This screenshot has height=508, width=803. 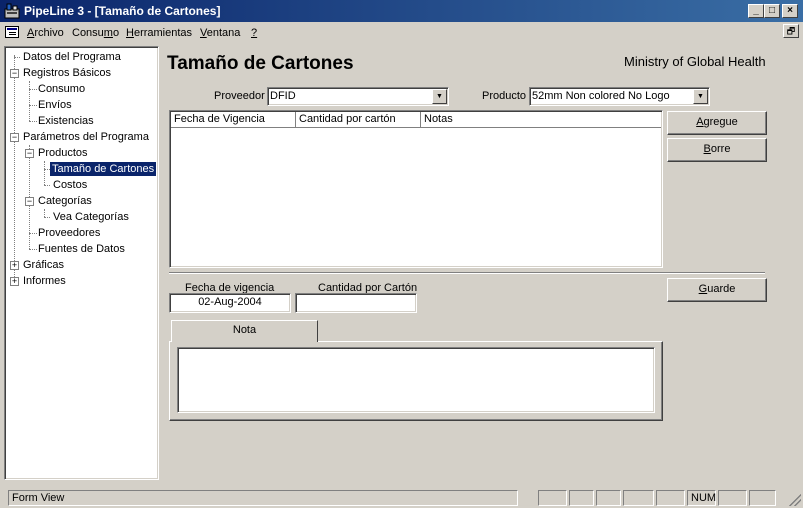 What do you see at coordinates (416, 380) in the screenshot?
I see `nota-textarea` at bounding box center [416, 380].